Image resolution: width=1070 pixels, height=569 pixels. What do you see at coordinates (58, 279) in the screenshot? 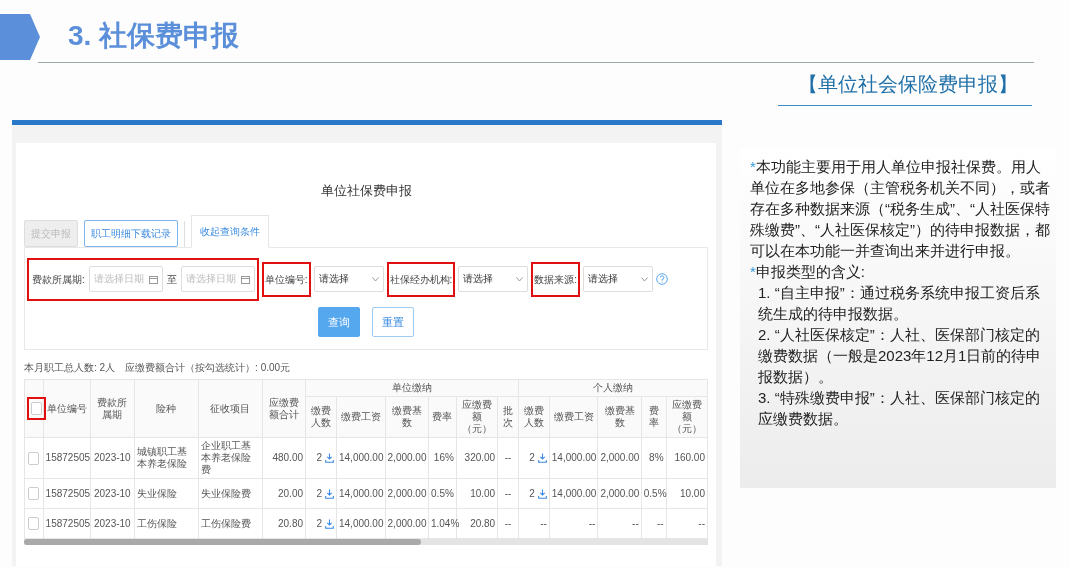
I see `filter-label: 费款所属期:` at bounding box center [58, 279].